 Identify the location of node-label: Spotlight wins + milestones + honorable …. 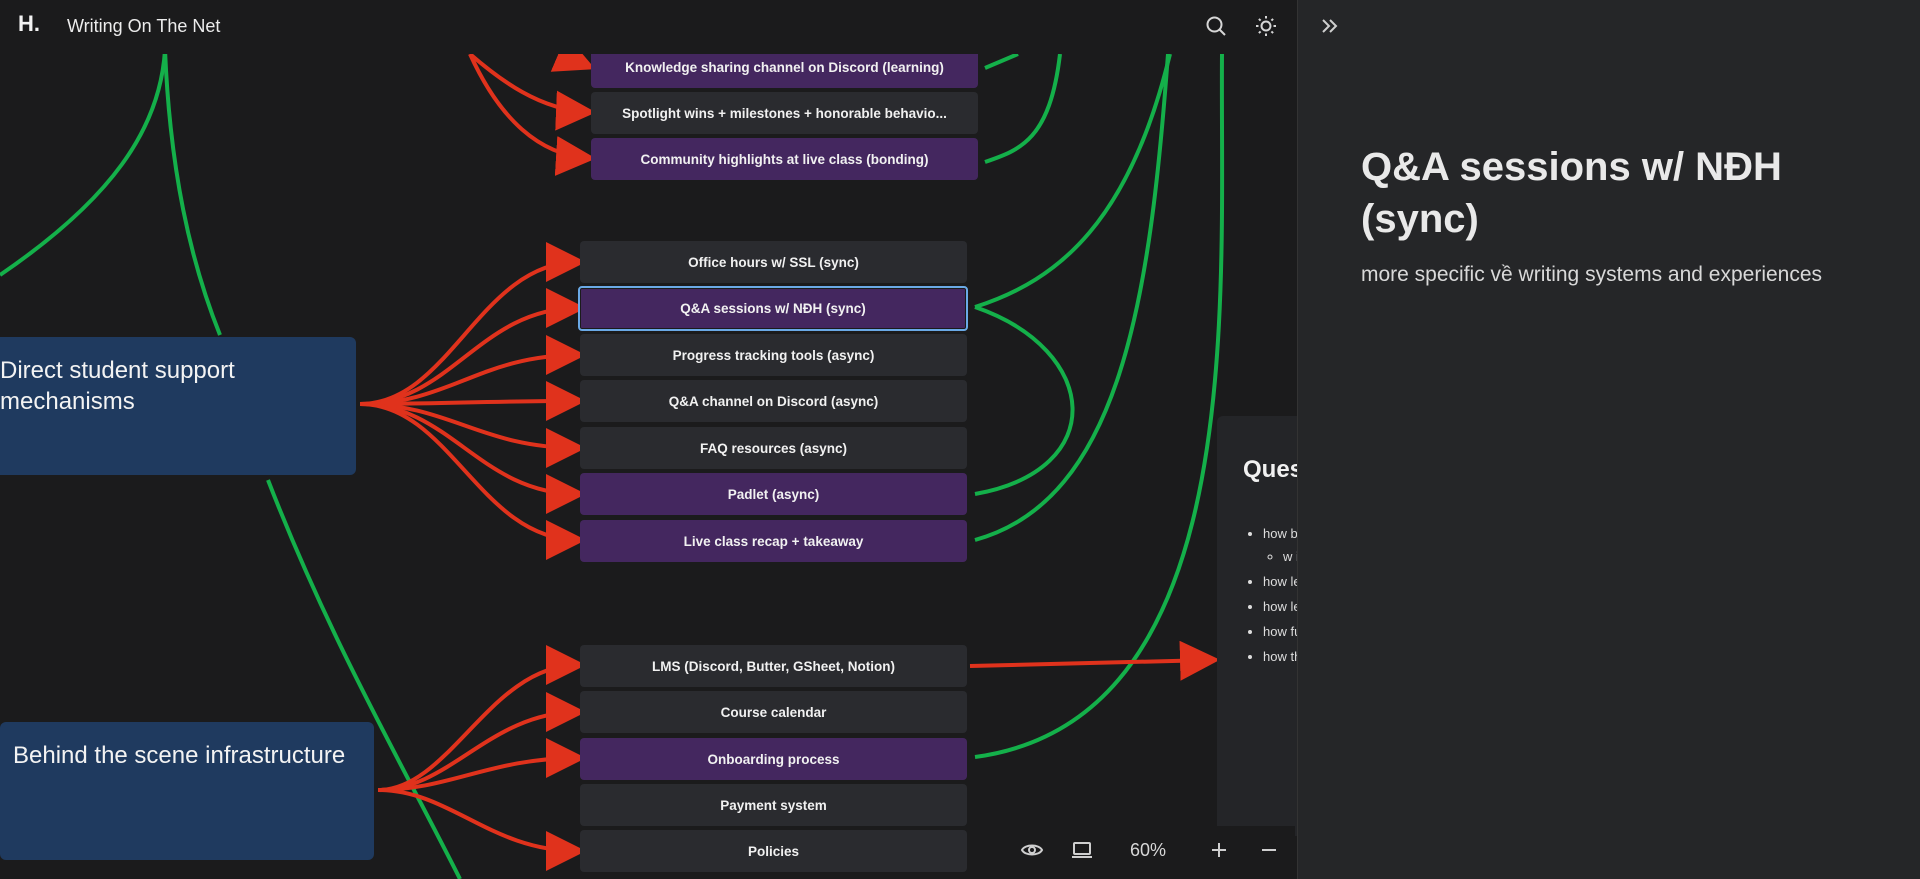
(784, 113).